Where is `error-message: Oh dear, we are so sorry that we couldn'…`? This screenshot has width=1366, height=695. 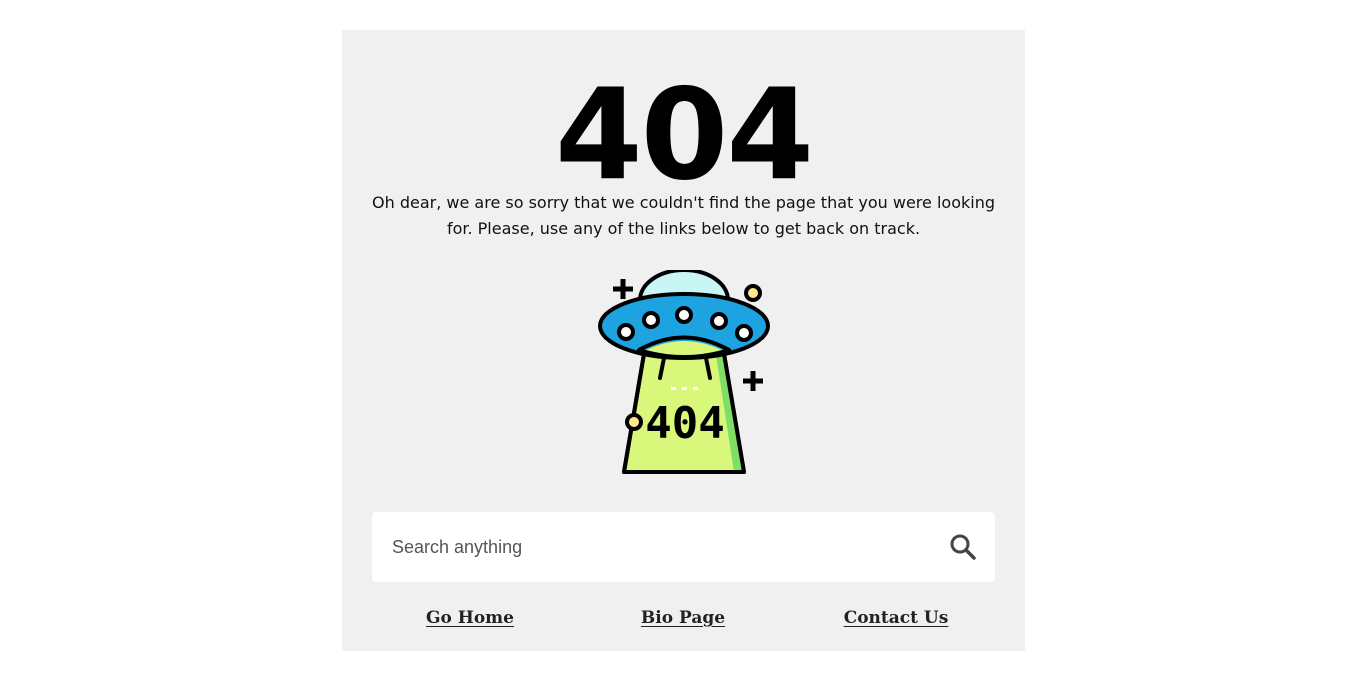
error-message: Oh dear, we are so sorry that we couldn'… is located at coordinates (683, 215).